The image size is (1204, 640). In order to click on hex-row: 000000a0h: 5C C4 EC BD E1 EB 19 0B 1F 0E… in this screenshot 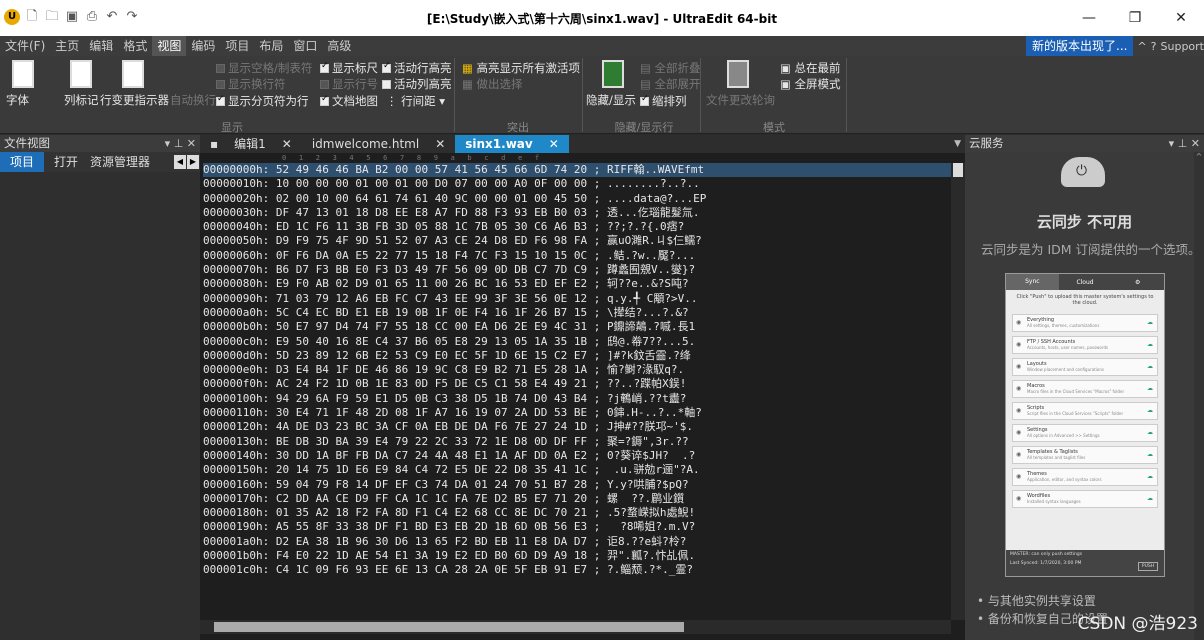, I will do `click(584, 313)`.